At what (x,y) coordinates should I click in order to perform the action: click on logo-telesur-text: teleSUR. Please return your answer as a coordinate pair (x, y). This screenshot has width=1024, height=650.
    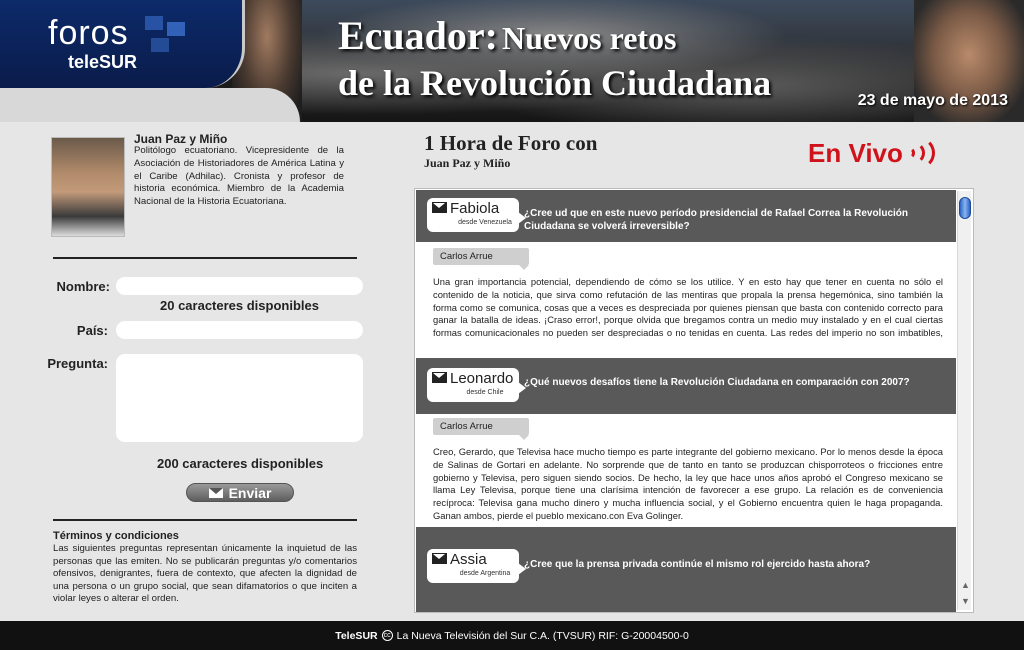
    Looking at the image, I should click on (103, 62).